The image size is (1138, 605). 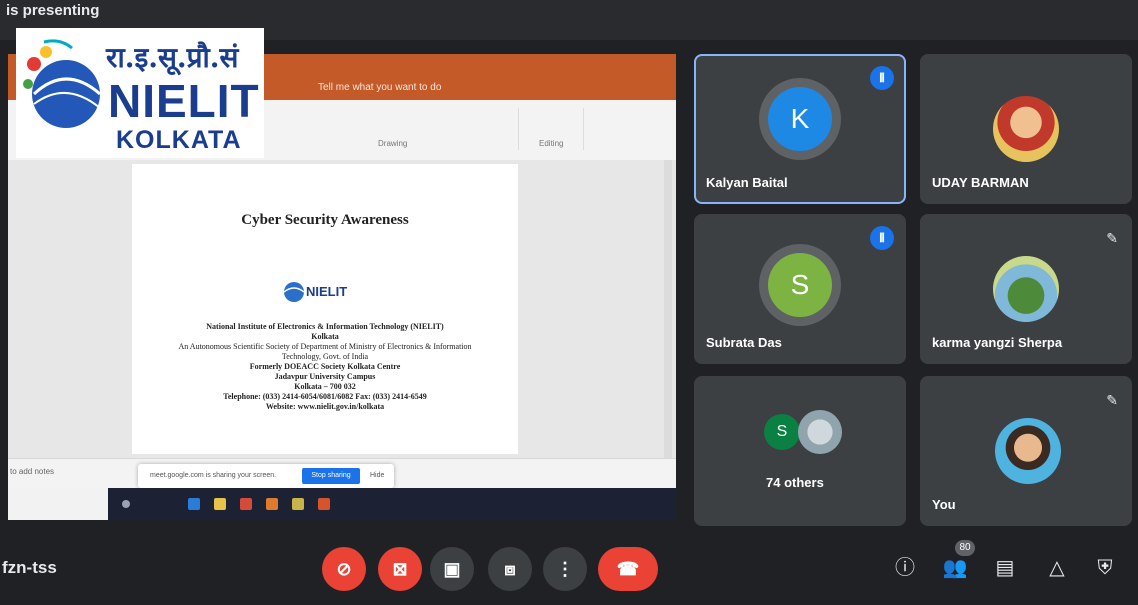 I want to click on participant-tile-karma: ✎ karma yangzi Sherpa, so click(x=1026, y=289).